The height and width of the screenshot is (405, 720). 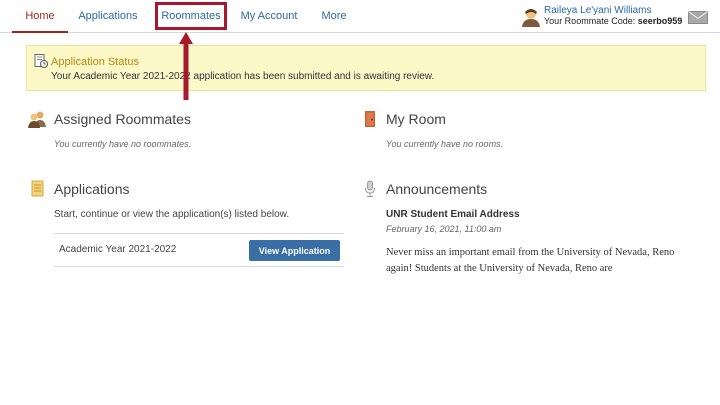 I want to click on no-rooms-text: You currently have no rooms., so click(x=445, y=144).